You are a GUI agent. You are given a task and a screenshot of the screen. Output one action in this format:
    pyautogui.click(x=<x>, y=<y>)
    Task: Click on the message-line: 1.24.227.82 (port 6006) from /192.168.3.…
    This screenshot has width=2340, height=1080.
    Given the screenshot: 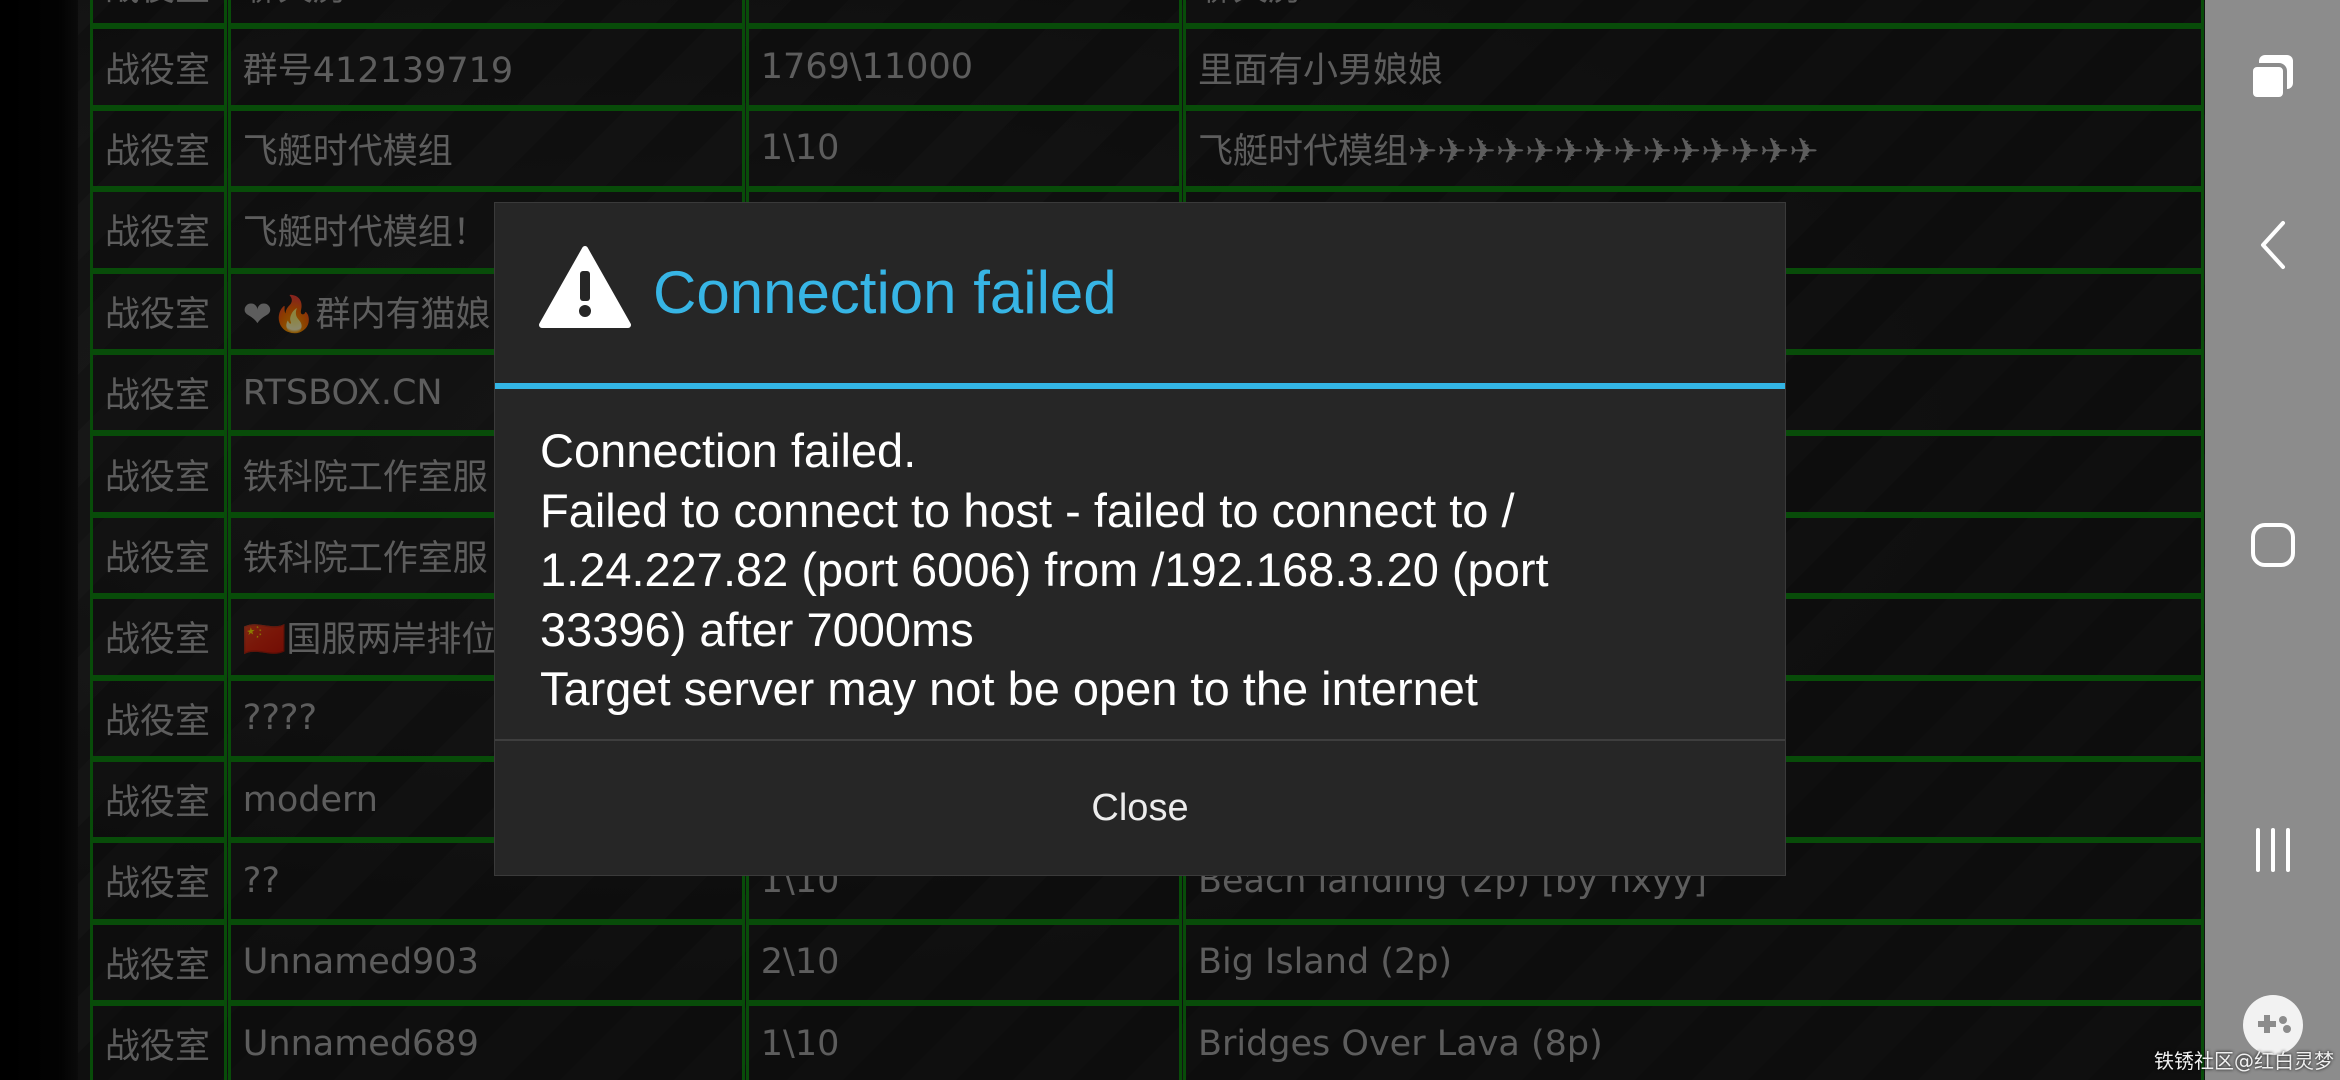 What is the action you would take?
    pyautogui.click(x=1044, y=569)
    